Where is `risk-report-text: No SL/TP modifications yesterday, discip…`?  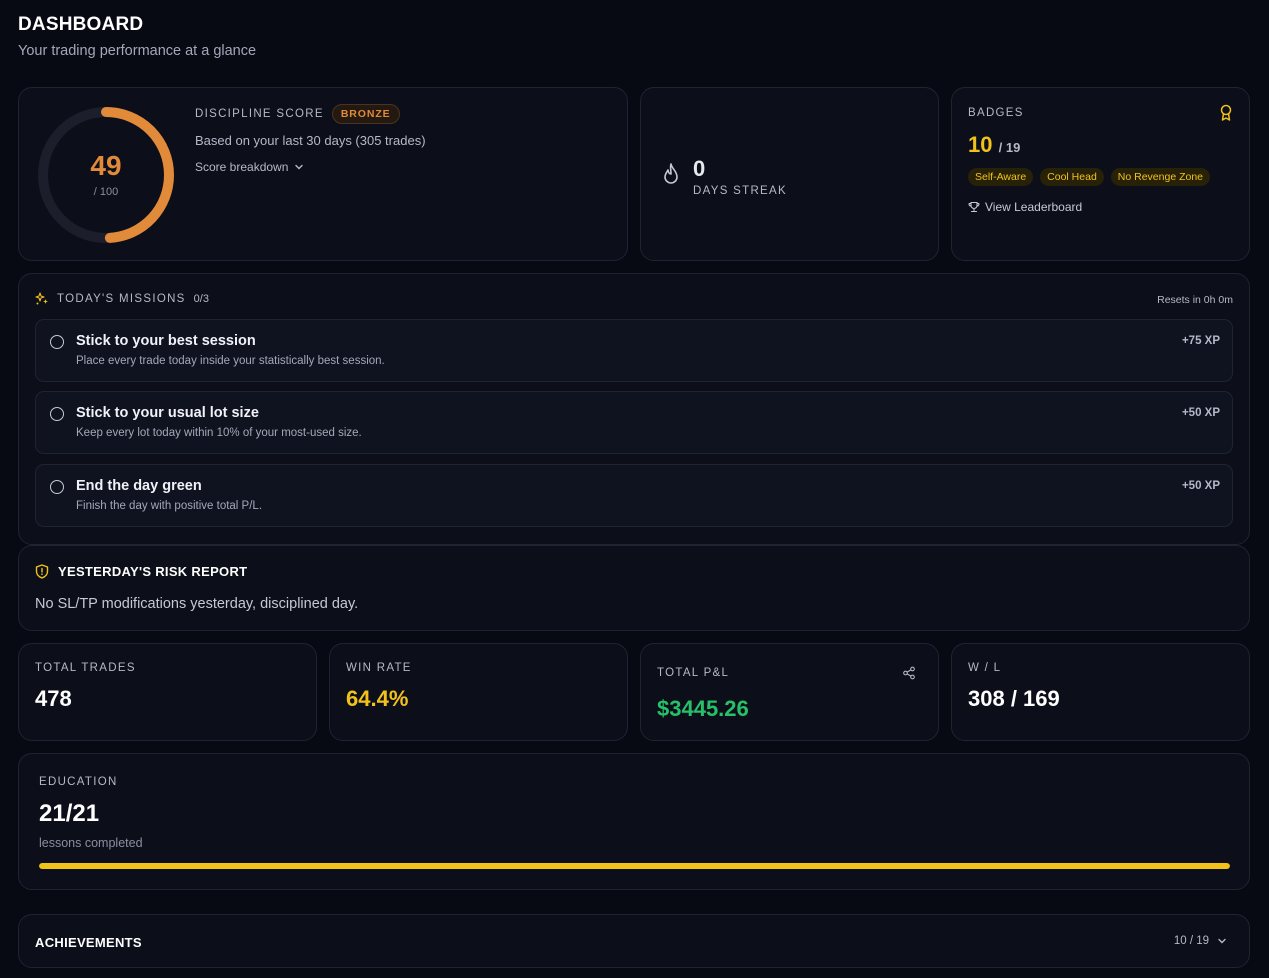 risk-report-text: No SL/TP modifications yesterday, discip… is located at coordinates (197, 604).